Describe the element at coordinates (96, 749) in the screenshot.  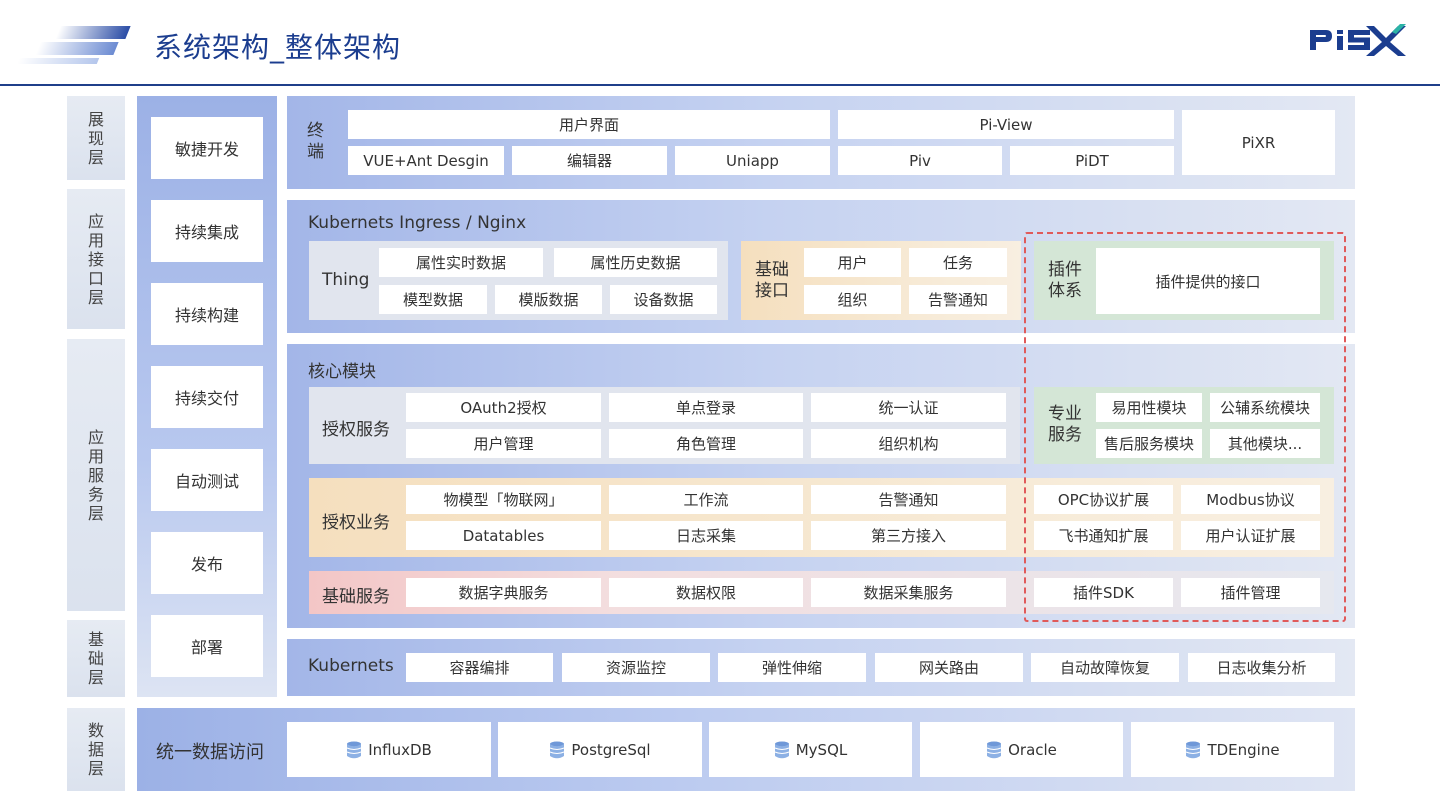
I see `layer-data: 数 据 层` at that location.